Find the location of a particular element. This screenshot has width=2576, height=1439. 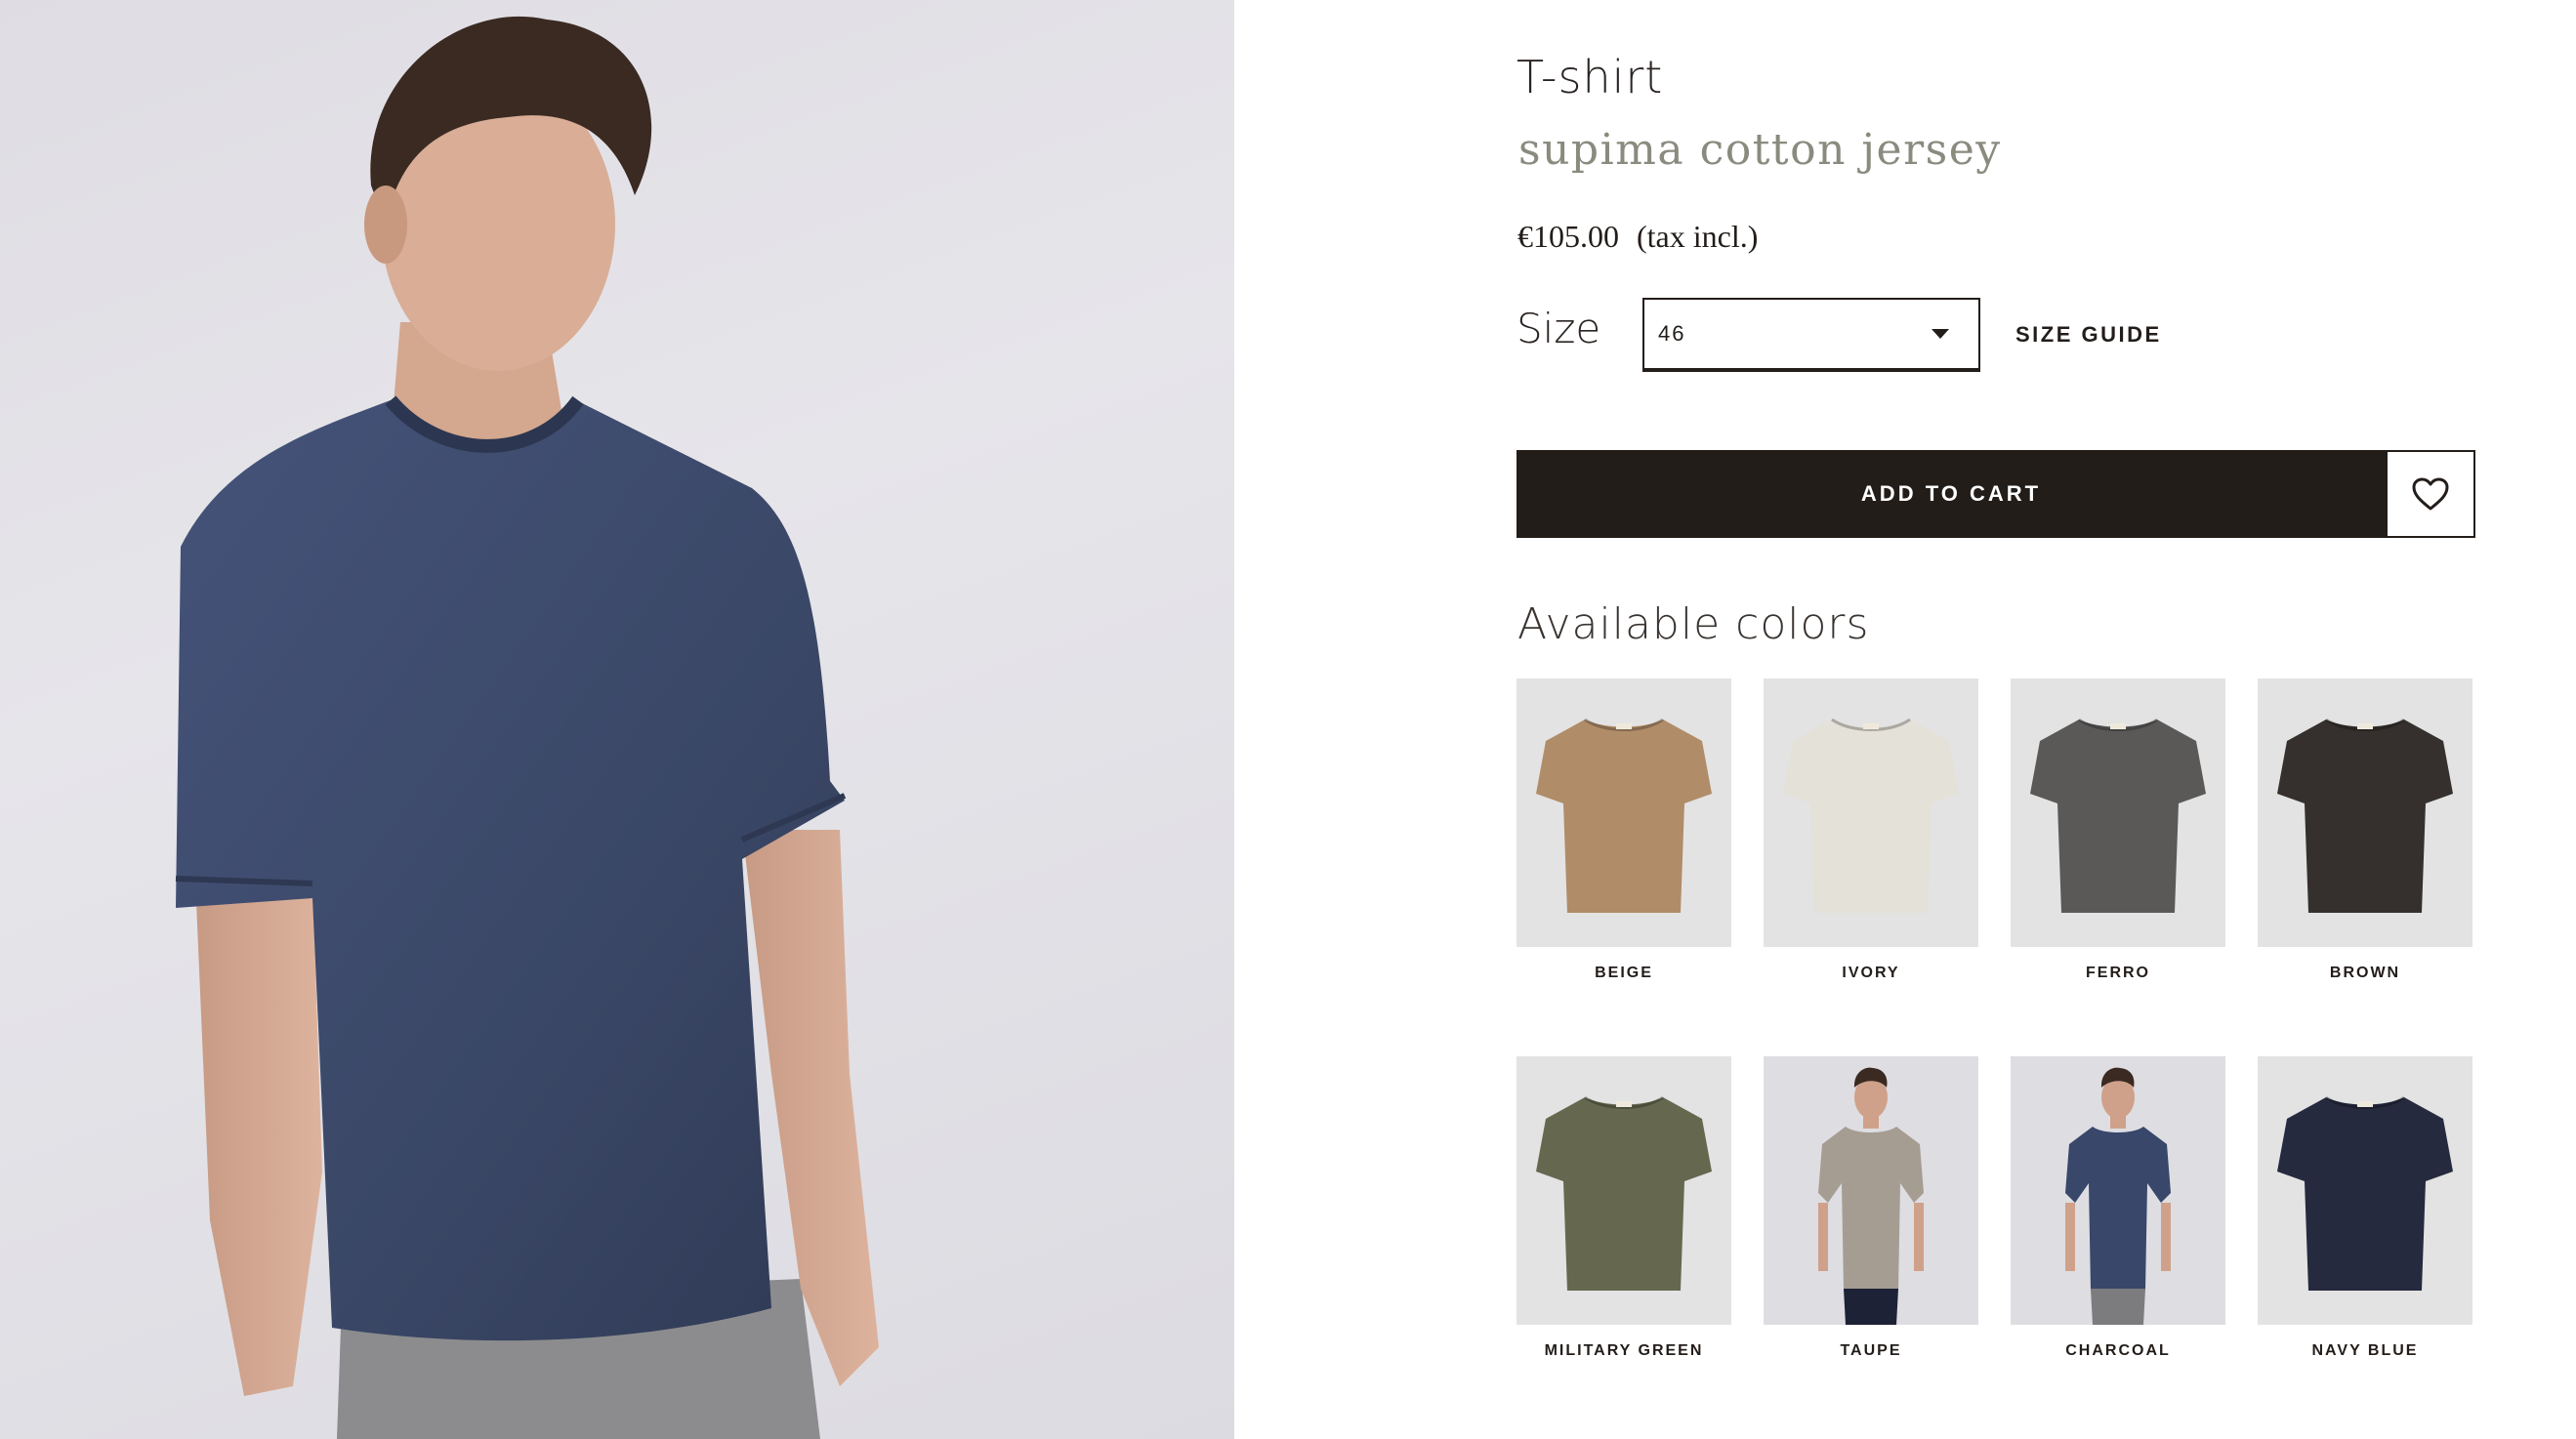

swatch-label: CHARCOAL is located at coordinates (2118, 1351).